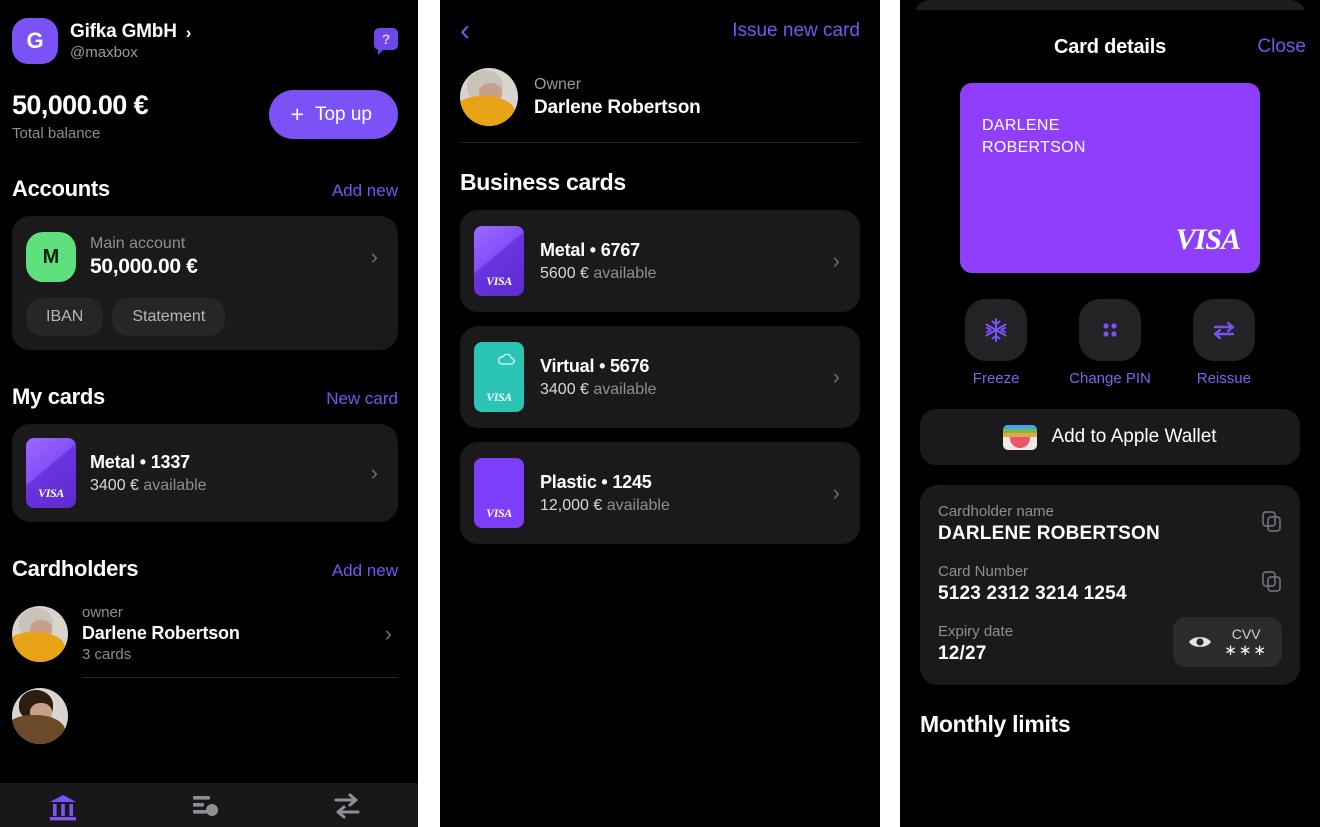  Describe the element at coordinates (1110, 47) in the screenshot. I see `page-title: Card details` at that location.